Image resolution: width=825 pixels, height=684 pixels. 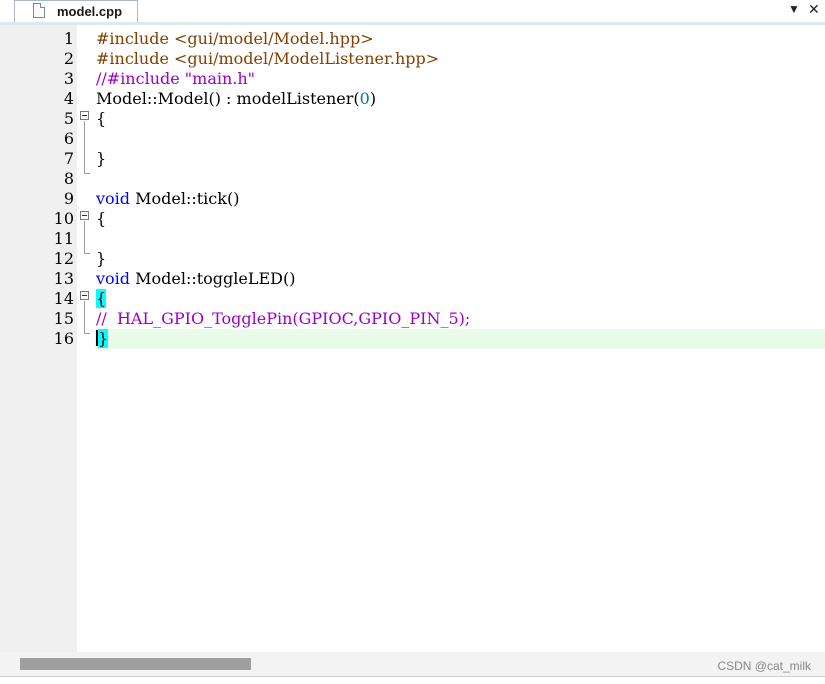 I want to click on code-token: Model::toggleLED(), so click(x=213, y=278).